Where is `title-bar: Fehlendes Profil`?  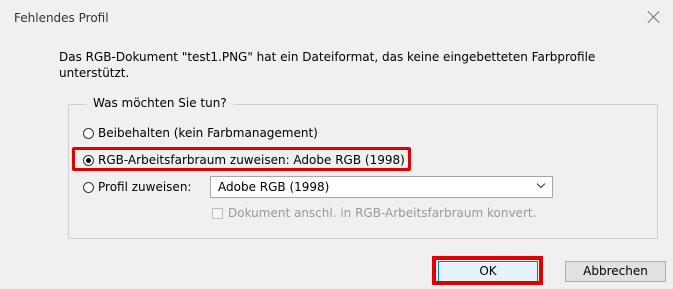
title-bar: Fehlendes Profil is located at coordinates (336, 17).